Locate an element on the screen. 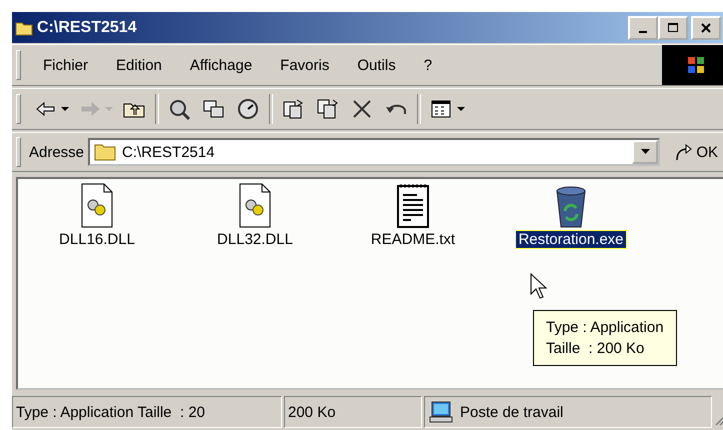  minimize-button is located at coordinates (643, 28).